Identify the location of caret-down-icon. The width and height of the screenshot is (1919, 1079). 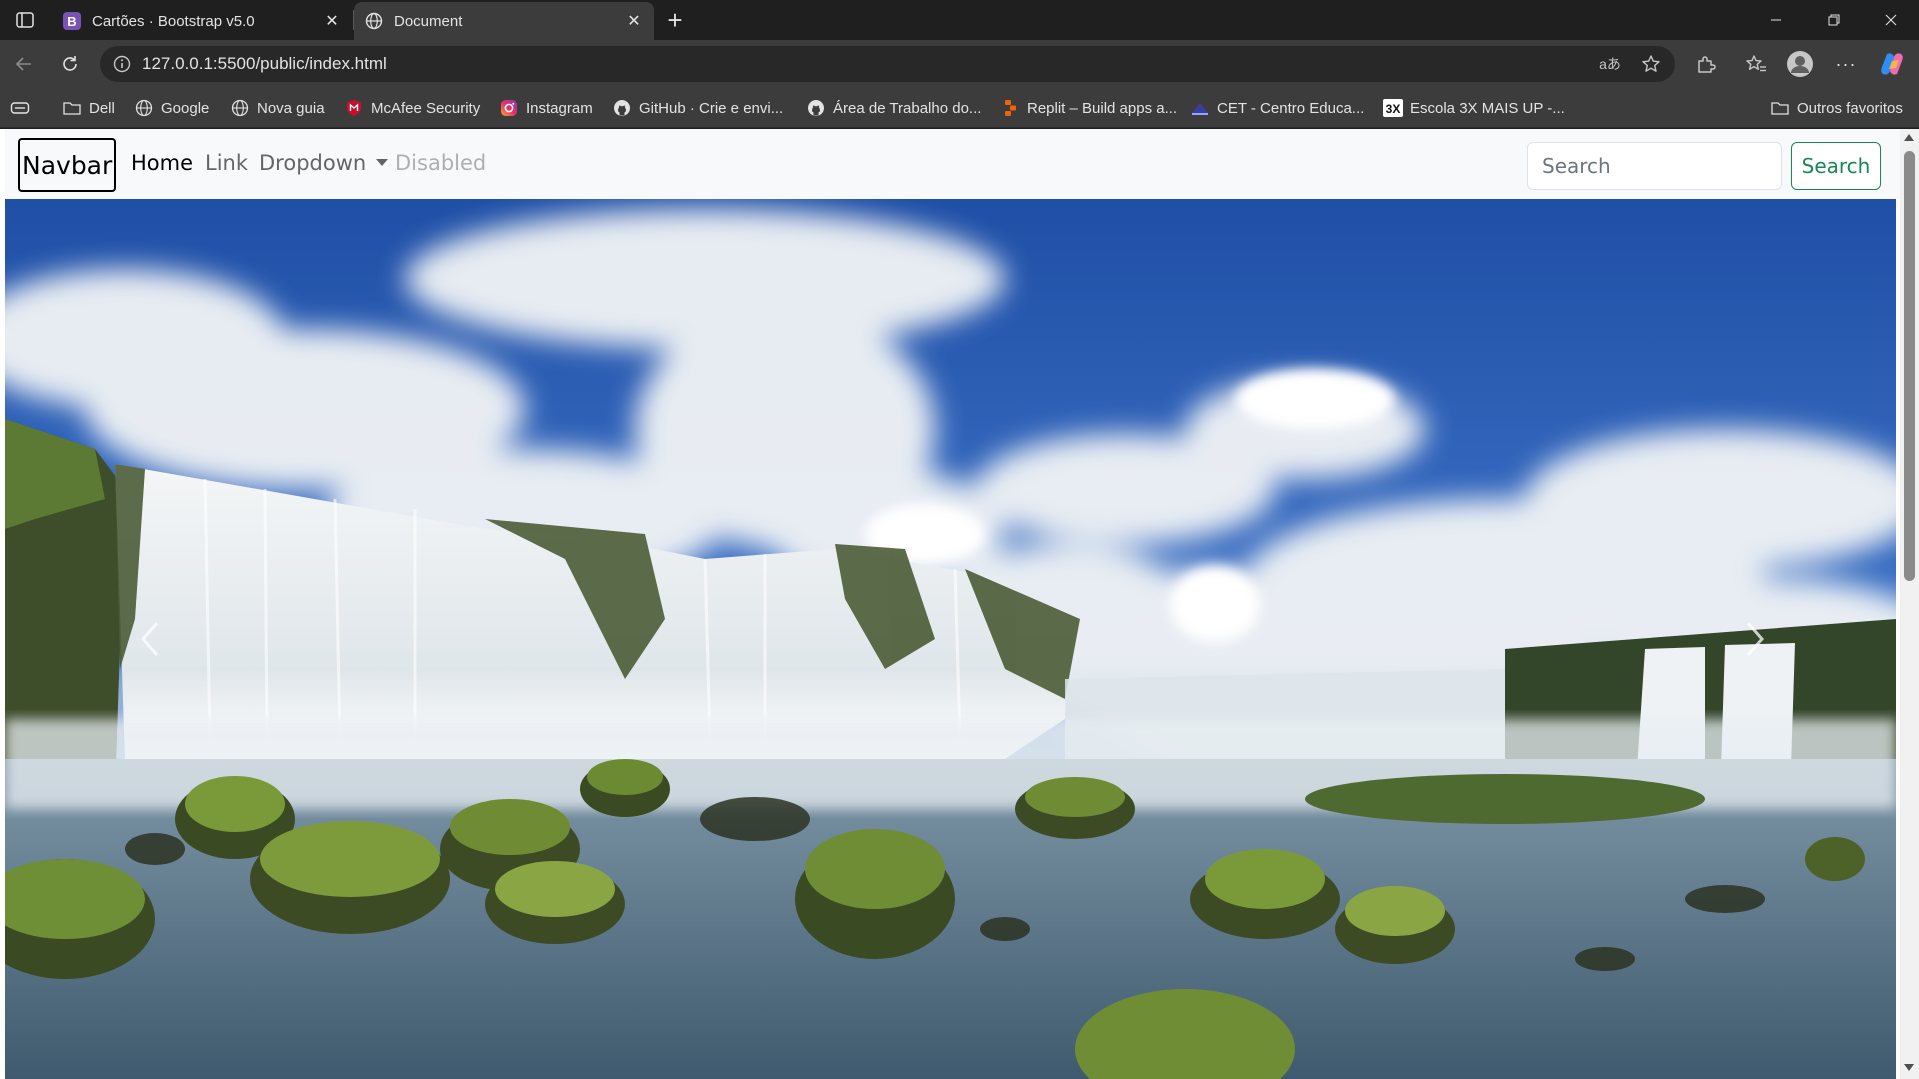
(382, 162).